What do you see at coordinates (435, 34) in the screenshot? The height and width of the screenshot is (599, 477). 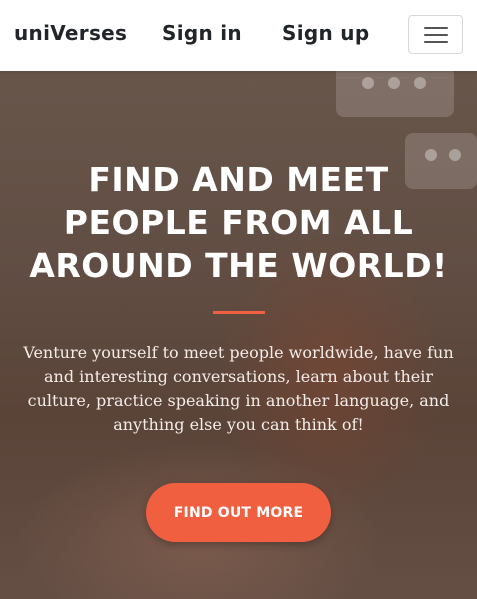 I see `menu-toggle-button` at bounding box center [435, 34].